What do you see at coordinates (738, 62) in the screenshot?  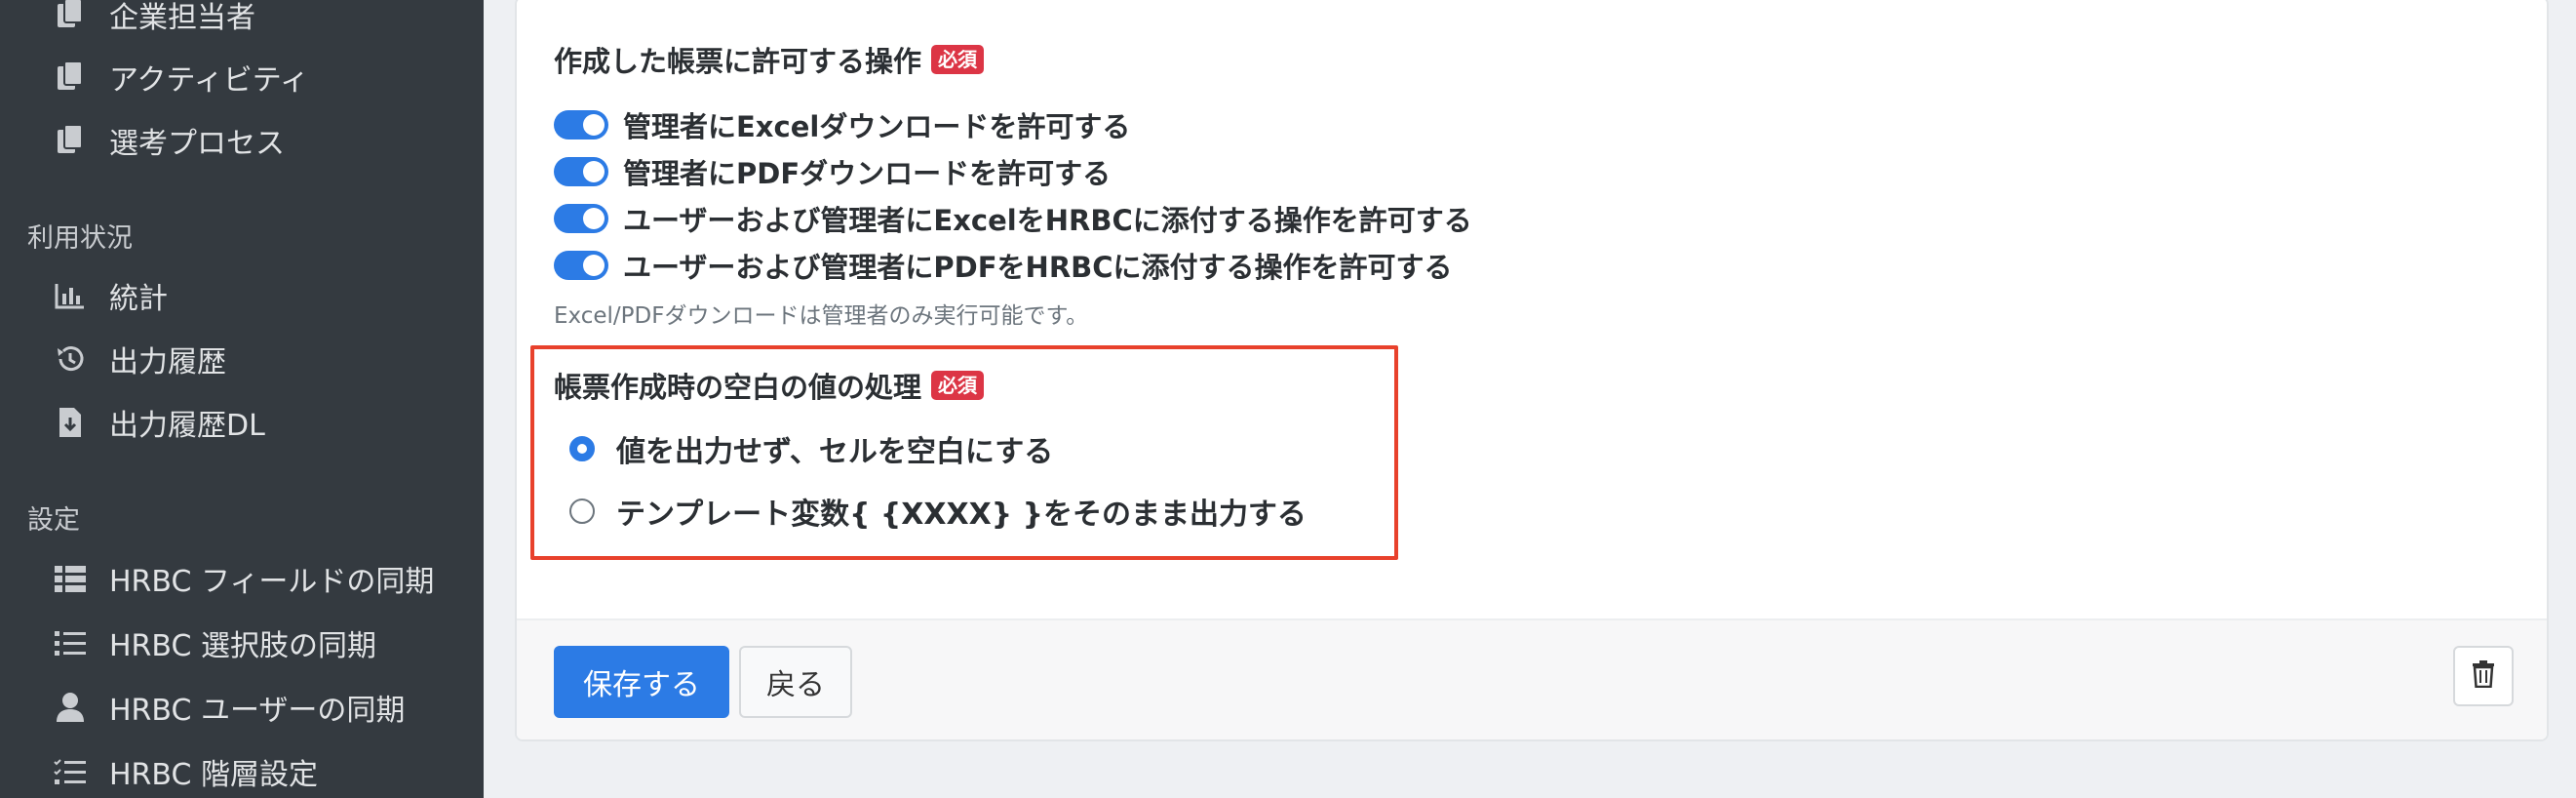 I see `operations-label-text: 作成した帳票に許可する操作` at bounding box center [738, 62].